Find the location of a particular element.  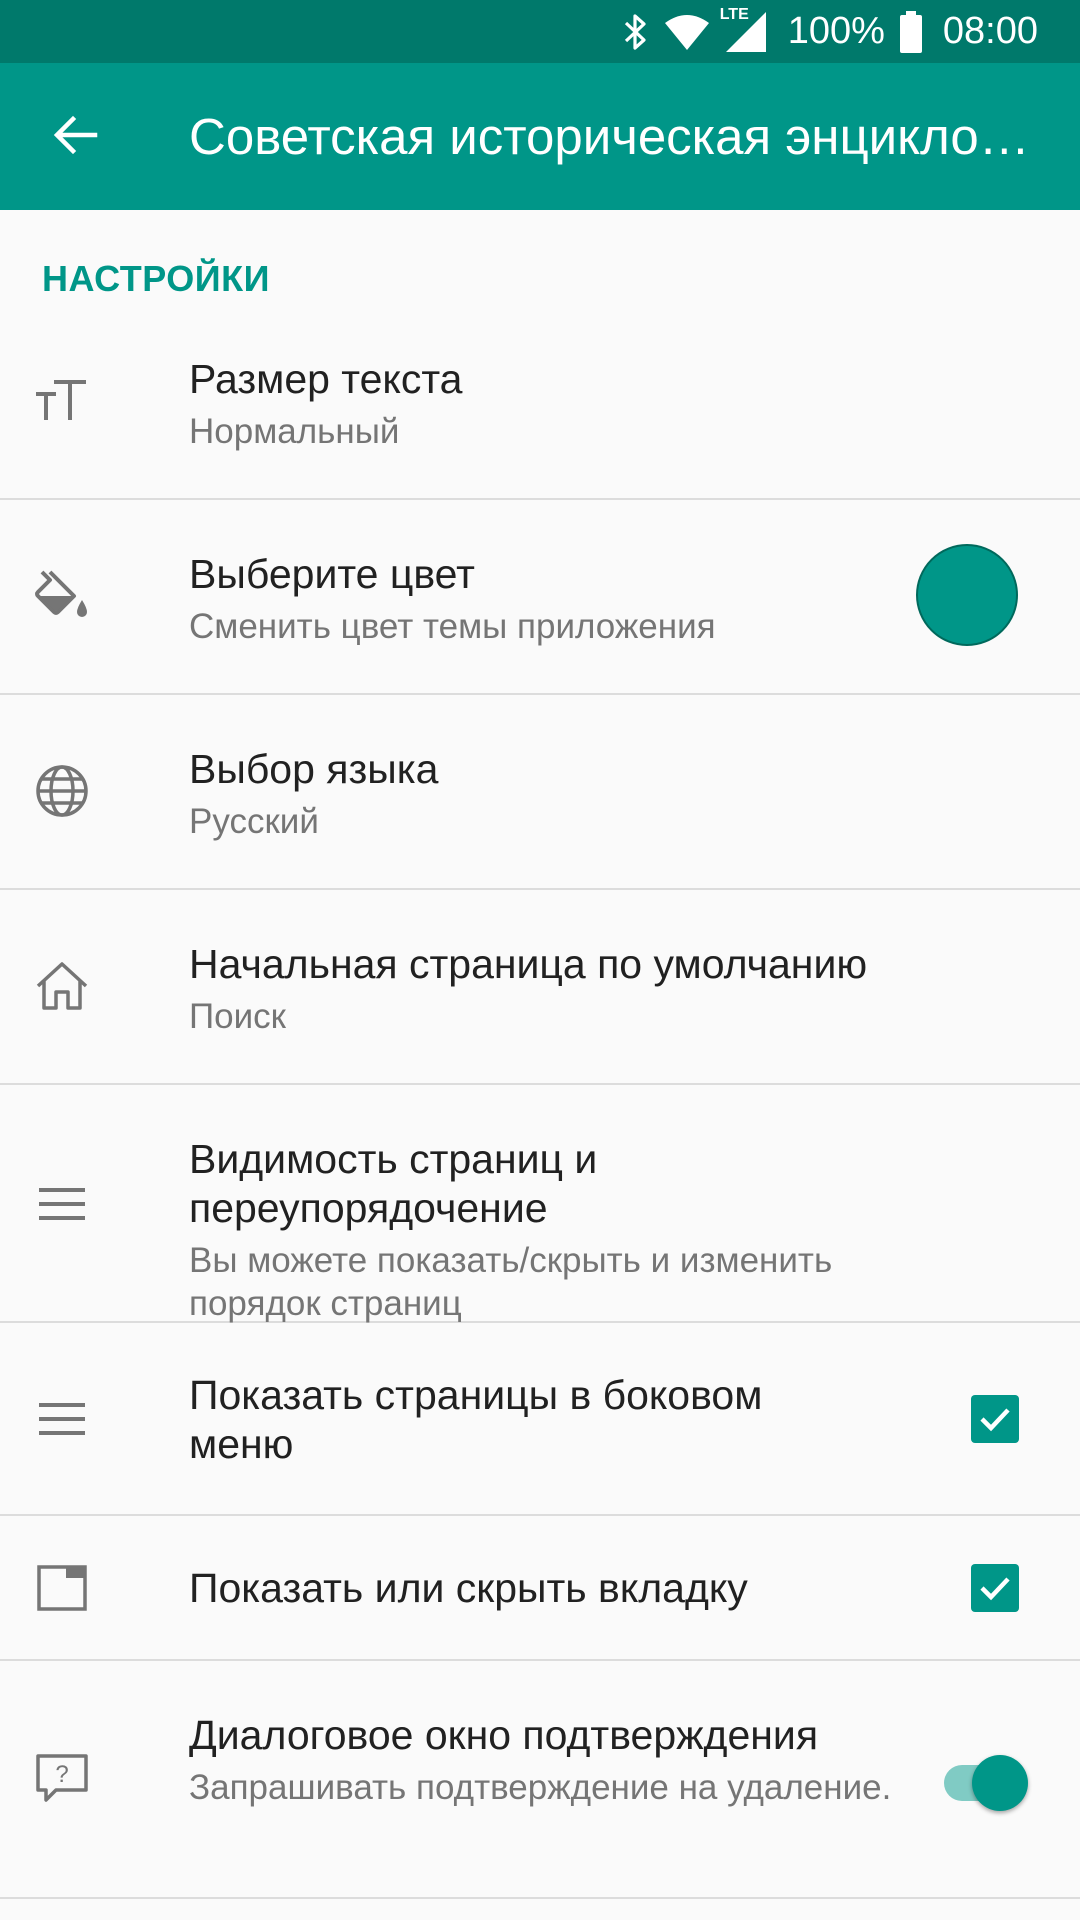

paint-bucket-icon is located at coordinates (62, 596).